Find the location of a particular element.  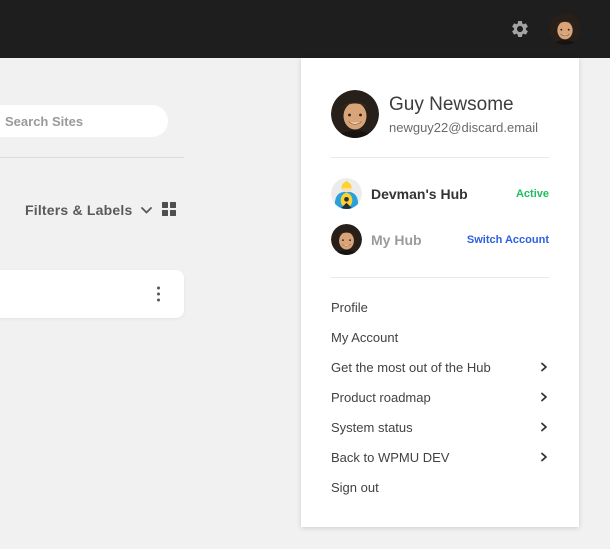

kebab-menu-icon is located at coordinates (158, 294).